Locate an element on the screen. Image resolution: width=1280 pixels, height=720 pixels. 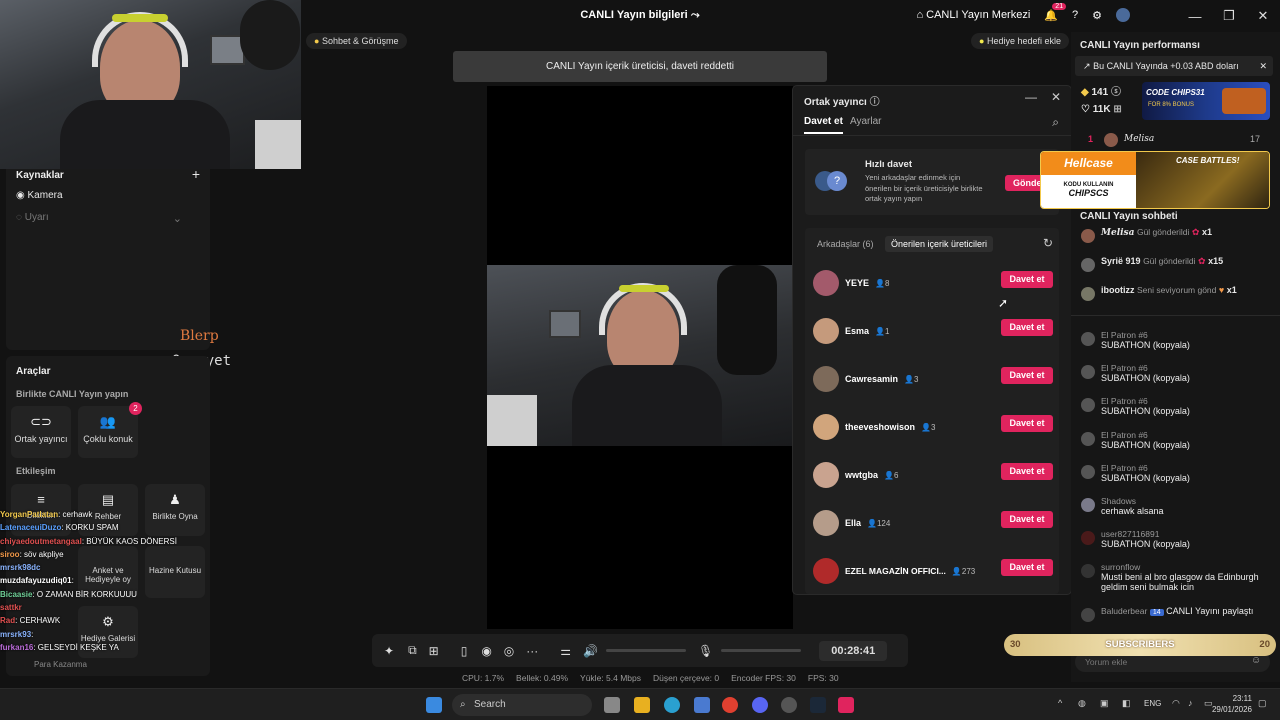
language-indicator: ENG is located at coordinates (1152, 703).